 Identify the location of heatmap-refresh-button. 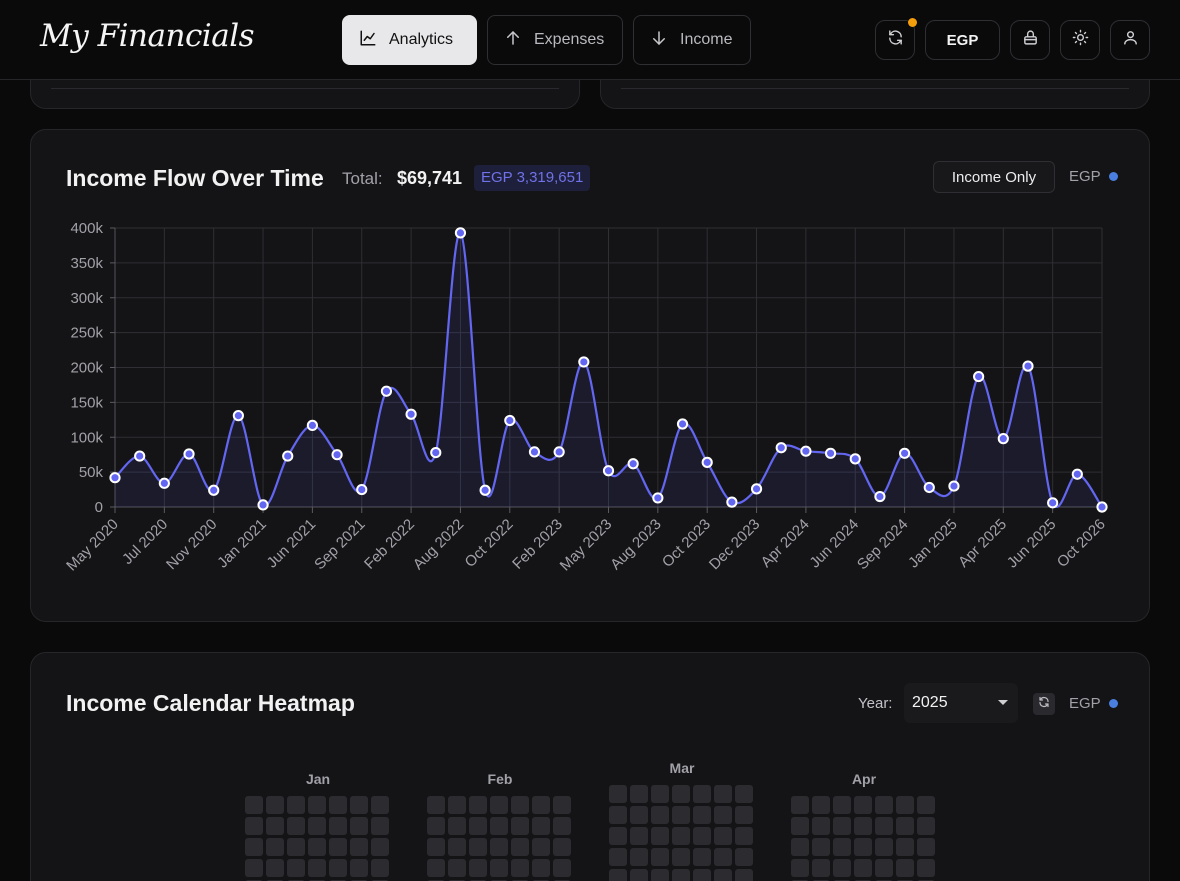
(1044, 704).